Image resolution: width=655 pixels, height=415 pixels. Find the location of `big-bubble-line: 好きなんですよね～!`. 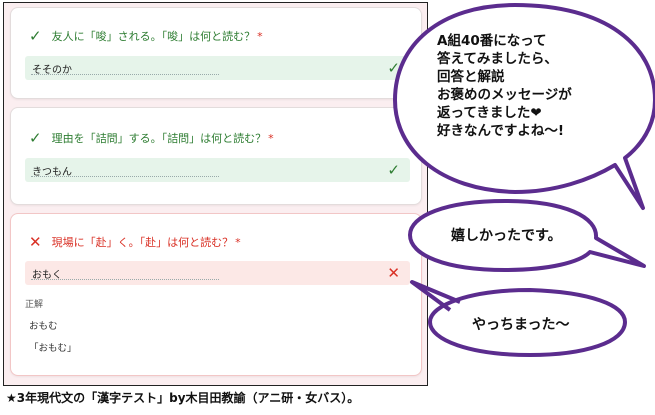

big-bubble-line: 好きなんですよね～! is located at coordinates (500, 131).